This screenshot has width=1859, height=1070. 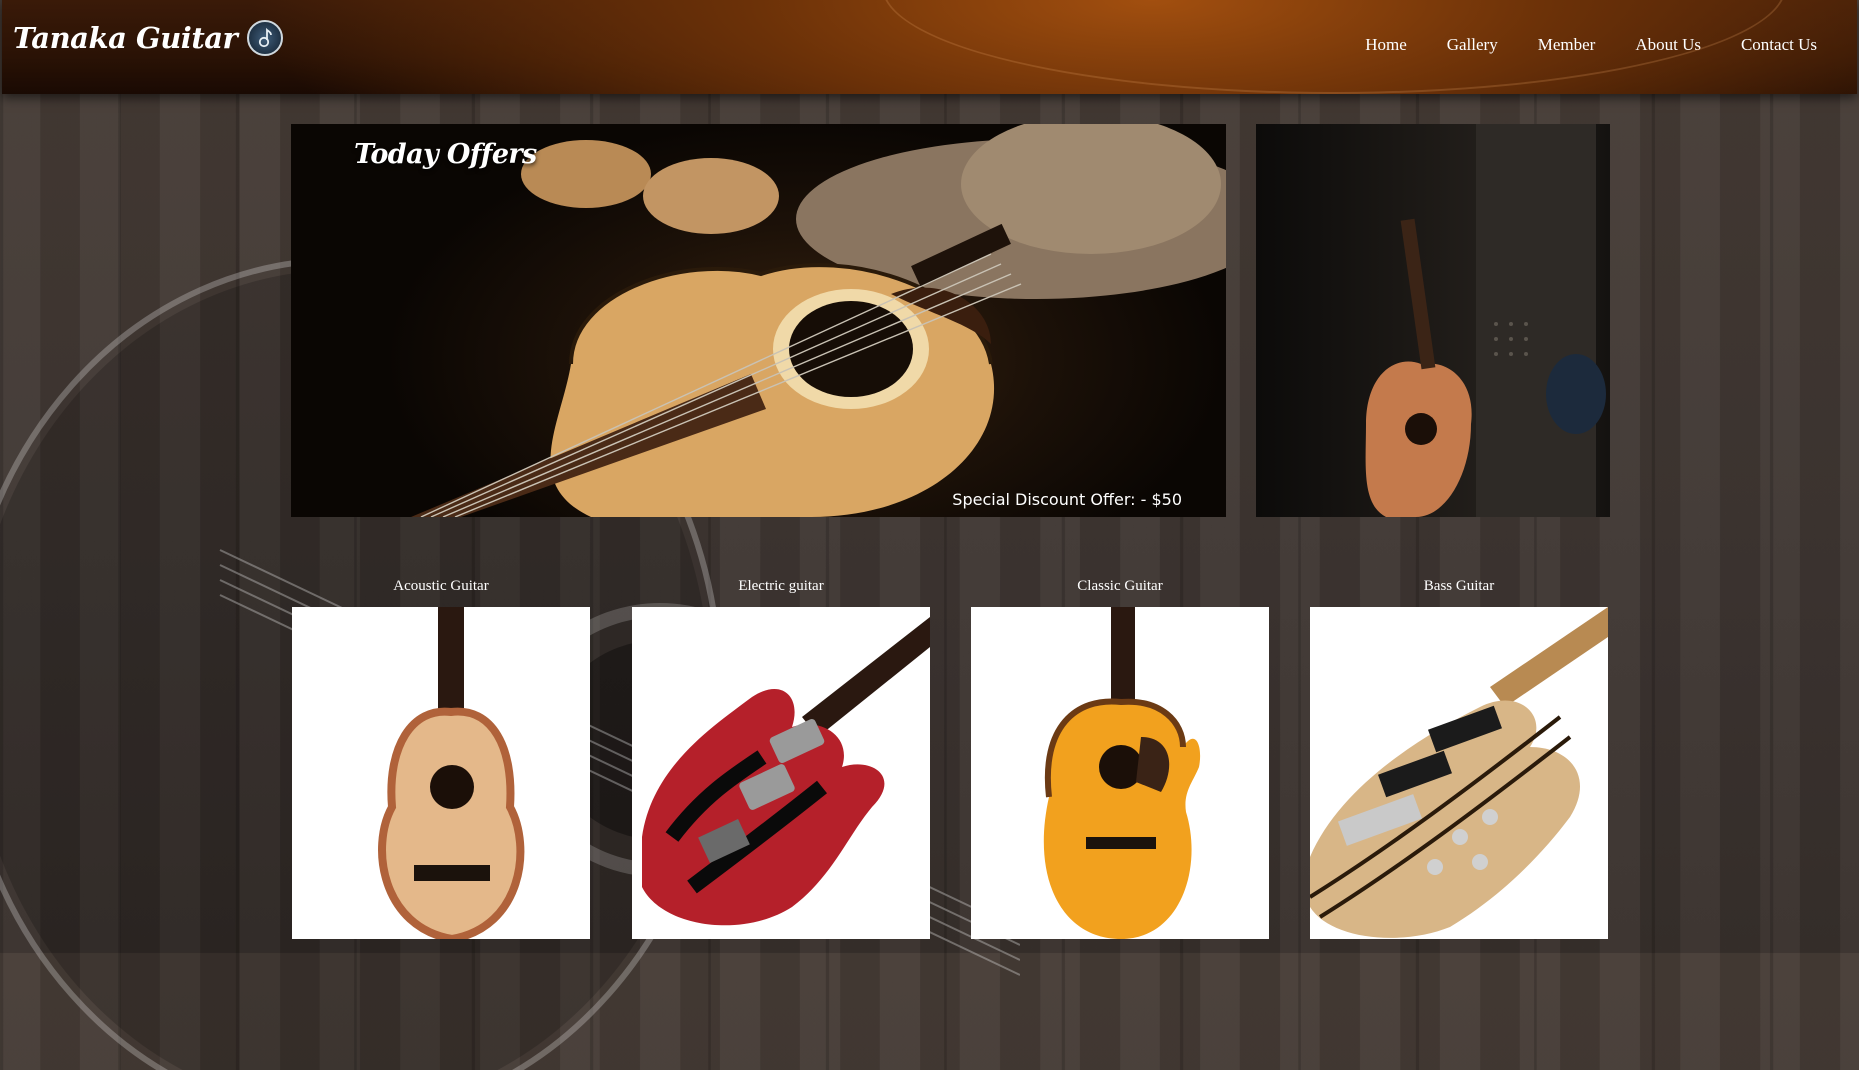 I want to click on nav-home: Home, so click(x=1386, y=45).